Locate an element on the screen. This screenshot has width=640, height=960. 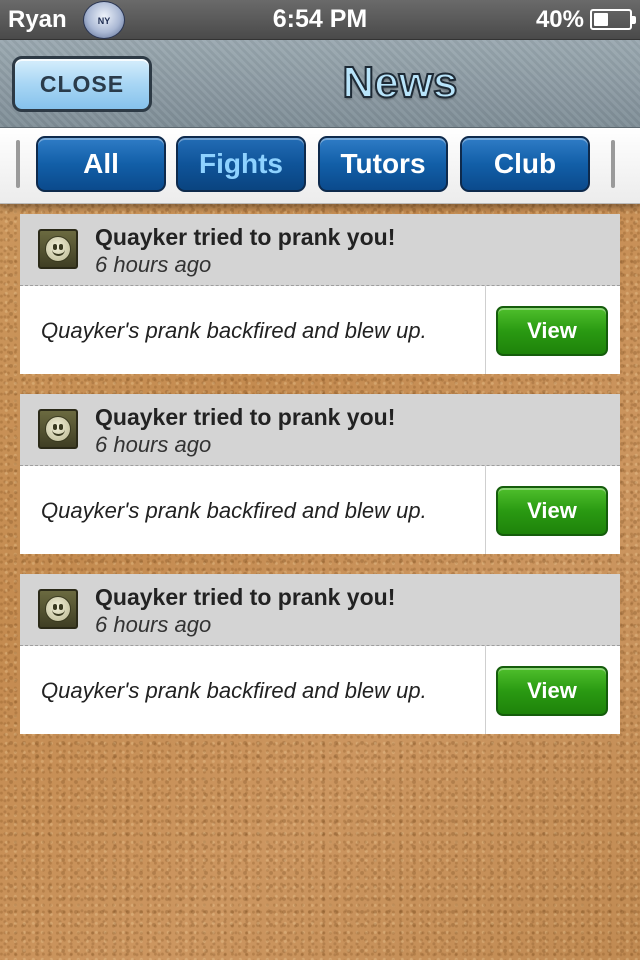
battery-percentage: 40% is located at coordinates (559, 19).